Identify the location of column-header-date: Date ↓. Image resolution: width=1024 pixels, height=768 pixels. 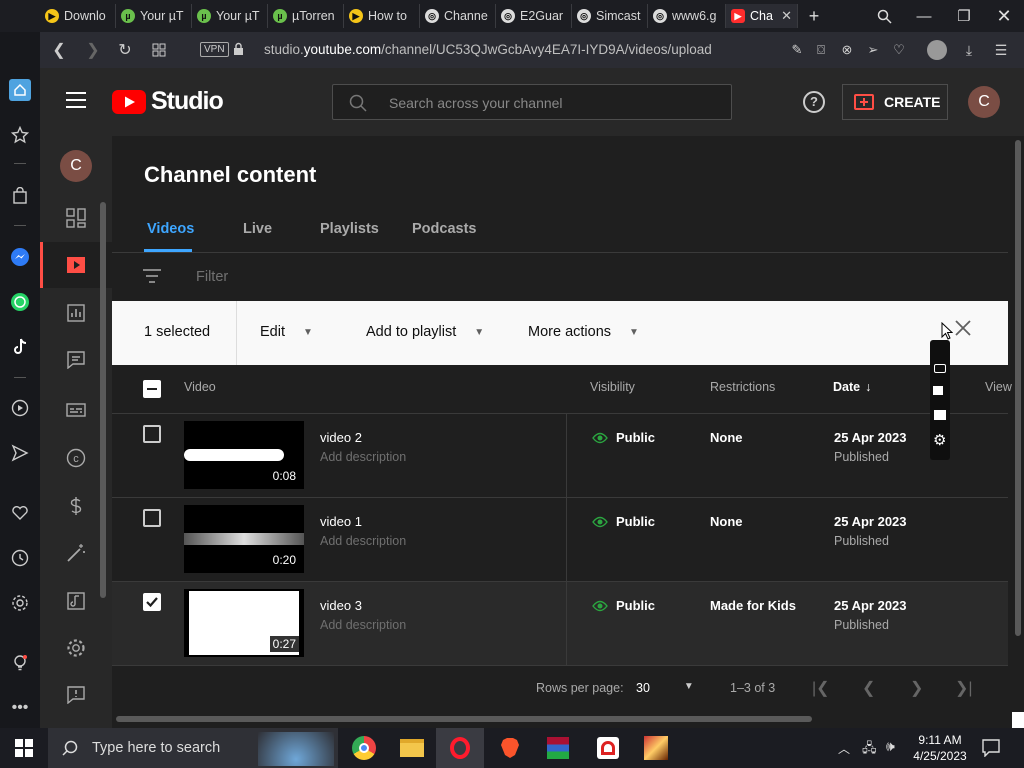
(852, 387).